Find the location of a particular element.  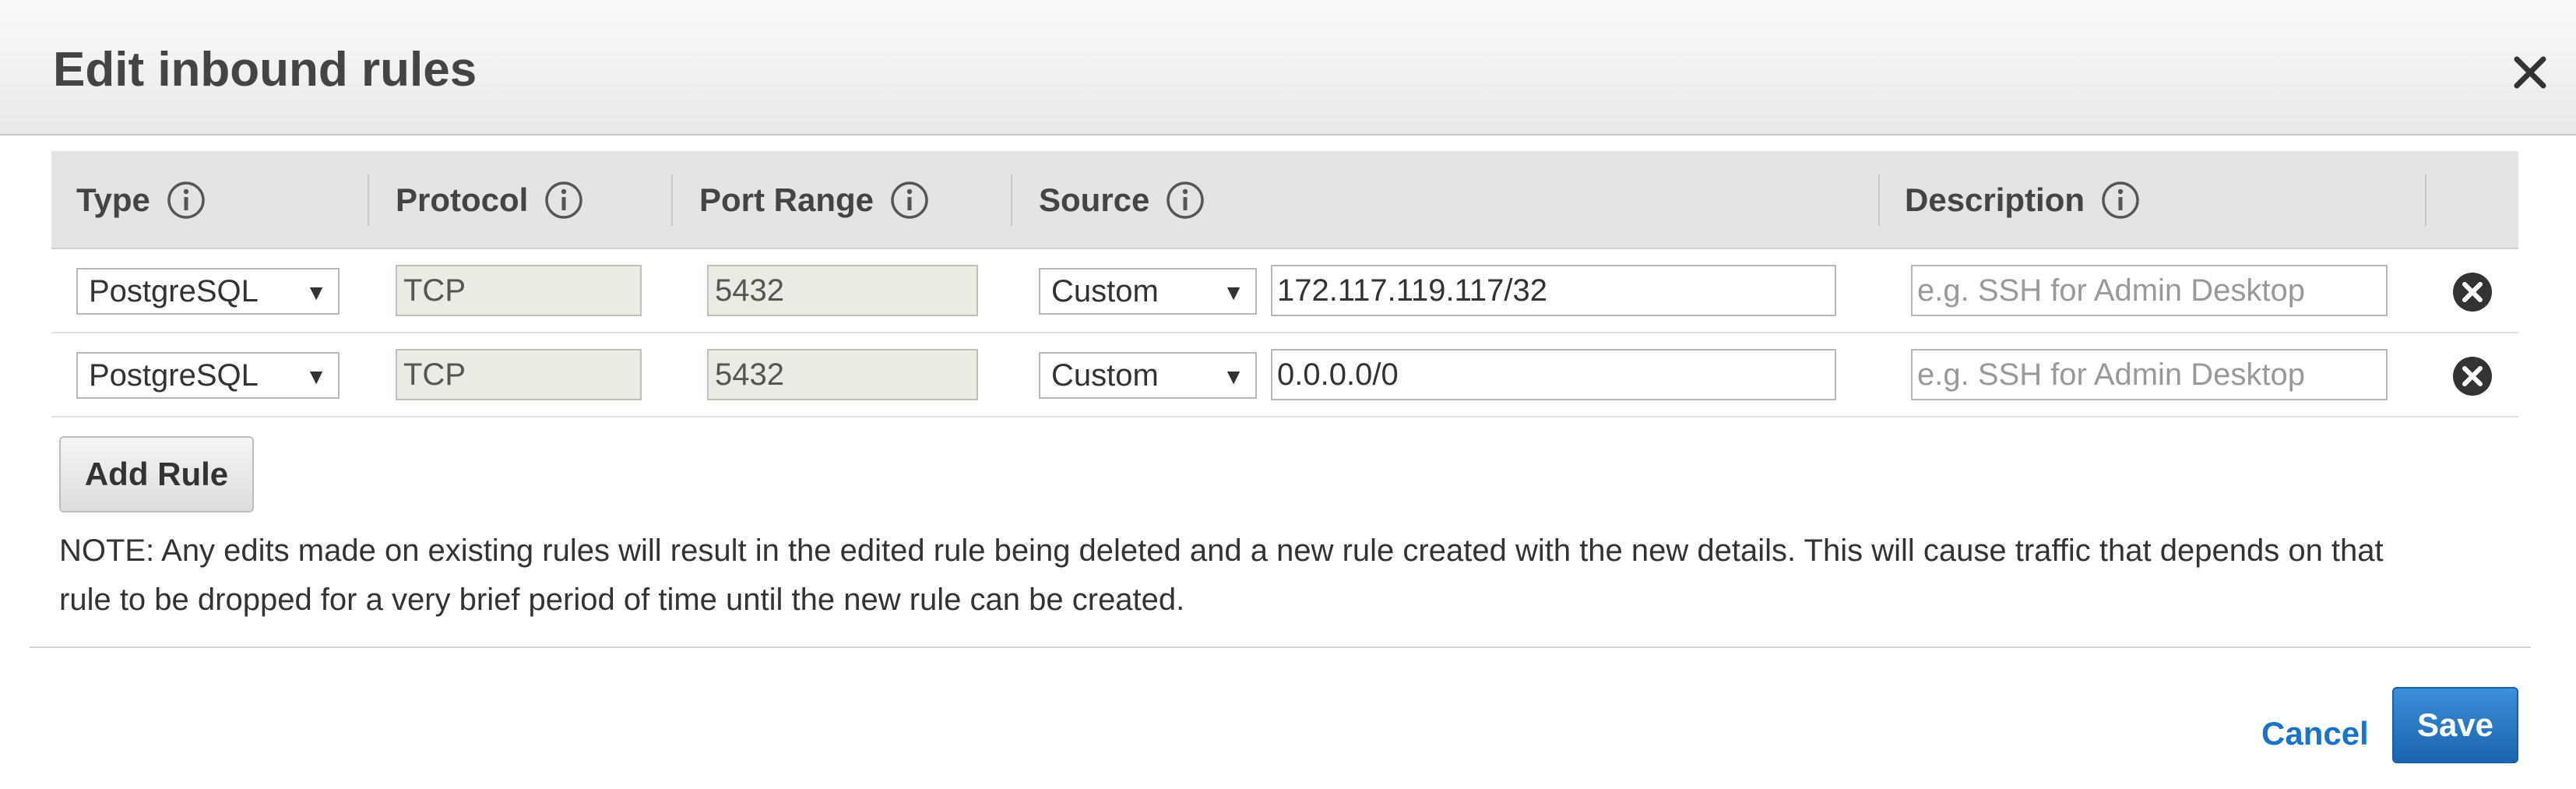

column-header-label: Port Range is located at coordinates (787, 199).